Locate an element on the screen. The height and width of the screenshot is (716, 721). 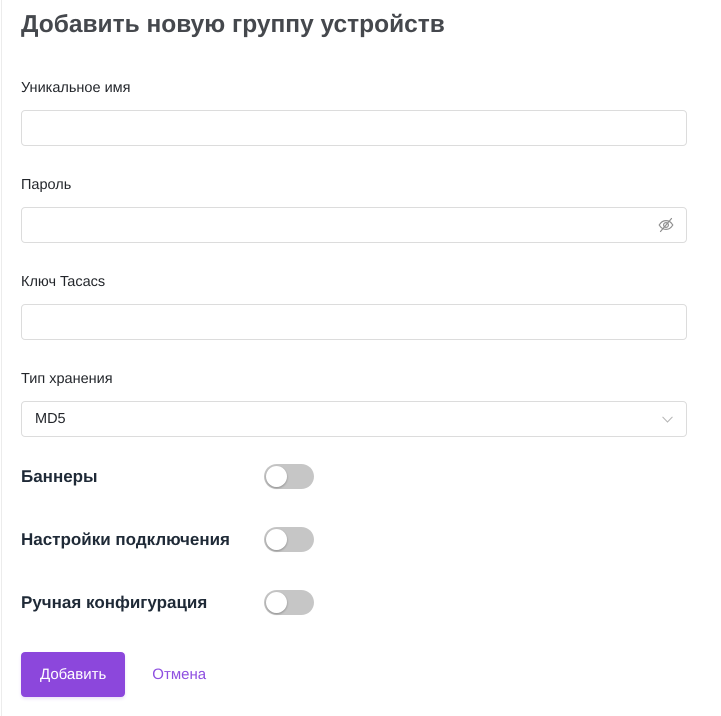
add-button: Добавить is located at coordinates (73, 674).